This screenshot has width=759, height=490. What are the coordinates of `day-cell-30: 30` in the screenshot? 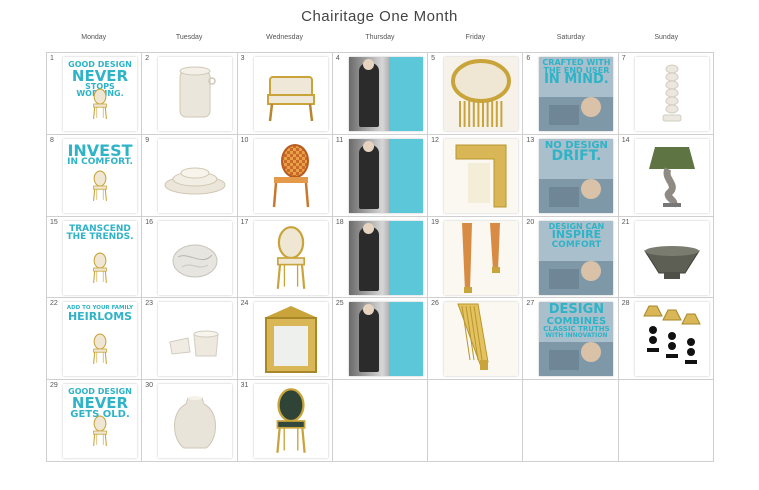 It's located at (190, 421).